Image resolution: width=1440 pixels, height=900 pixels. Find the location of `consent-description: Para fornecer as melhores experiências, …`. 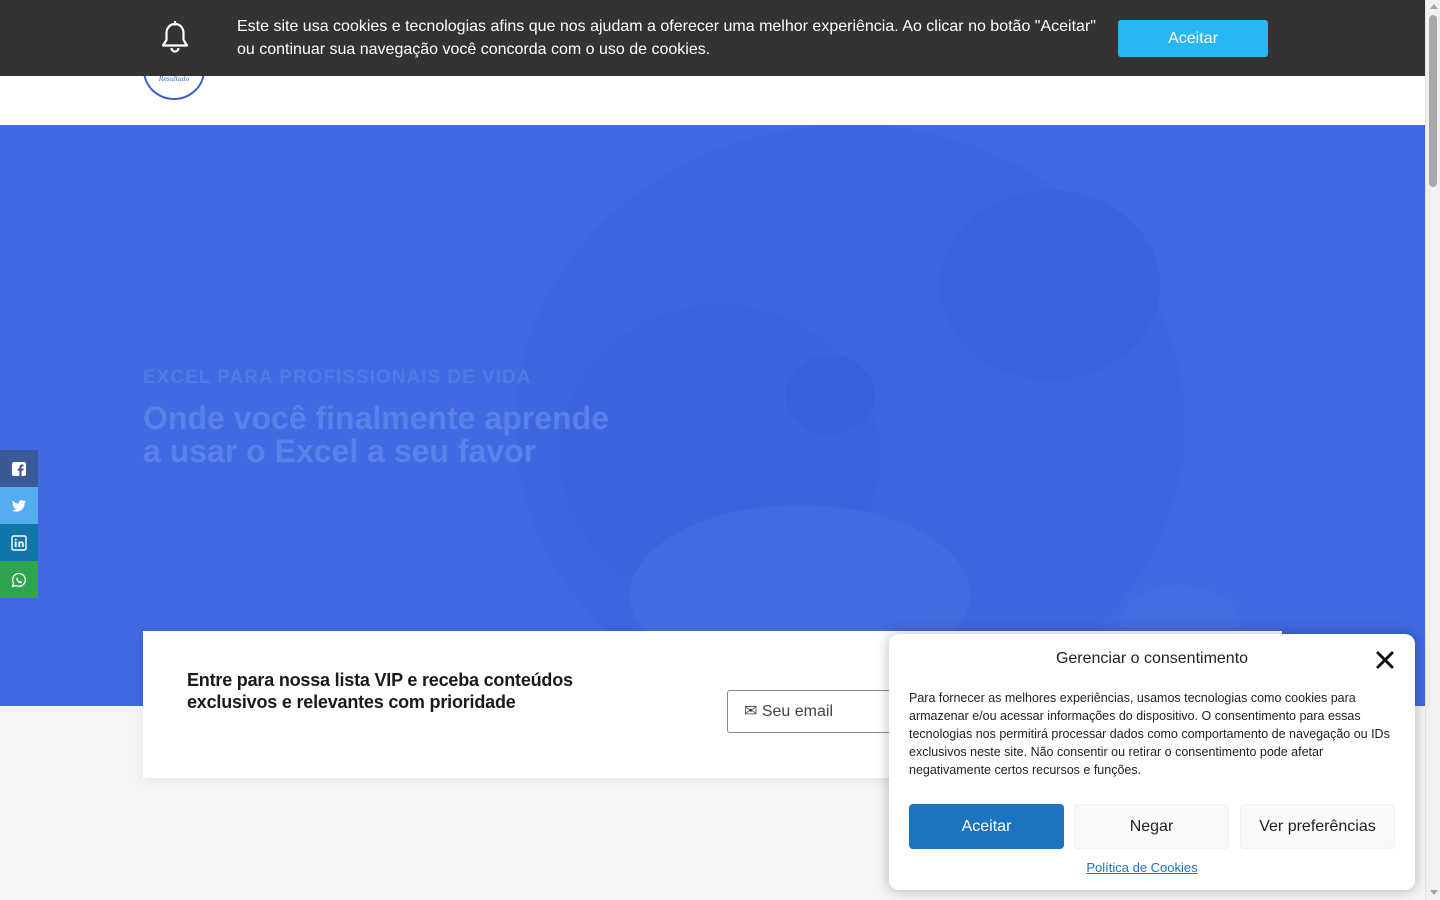

consent-description: Para fornecer as melhores experiências, … is located at coordinates (1149, 734).